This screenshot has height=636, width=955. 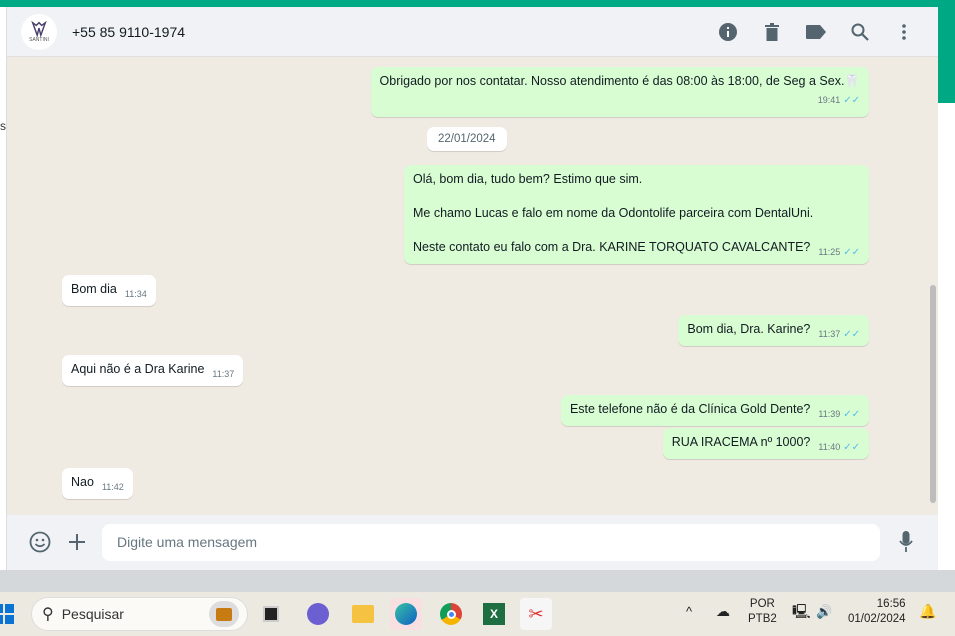 What do you see at coordinates (772, 32) in the screenshot?
I see `delete-icon` at bounding box center [772, 32].